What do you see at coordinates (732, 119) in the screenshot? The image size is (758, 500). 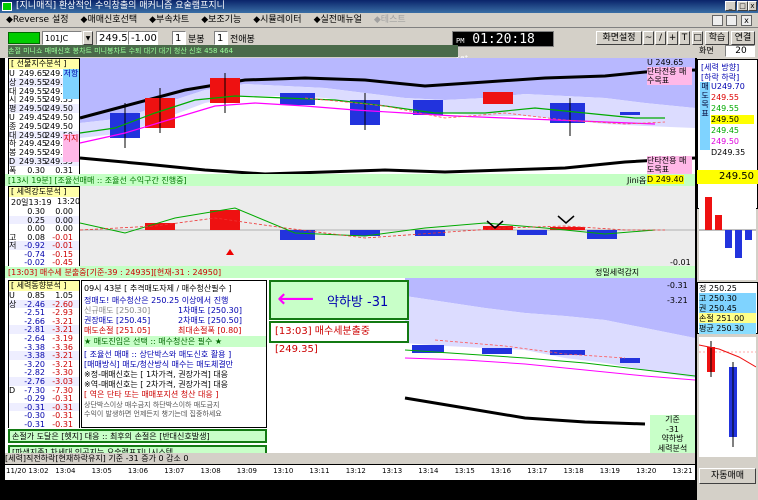 I see `direction-v3: 249.50` at bounding box center [732, 119].